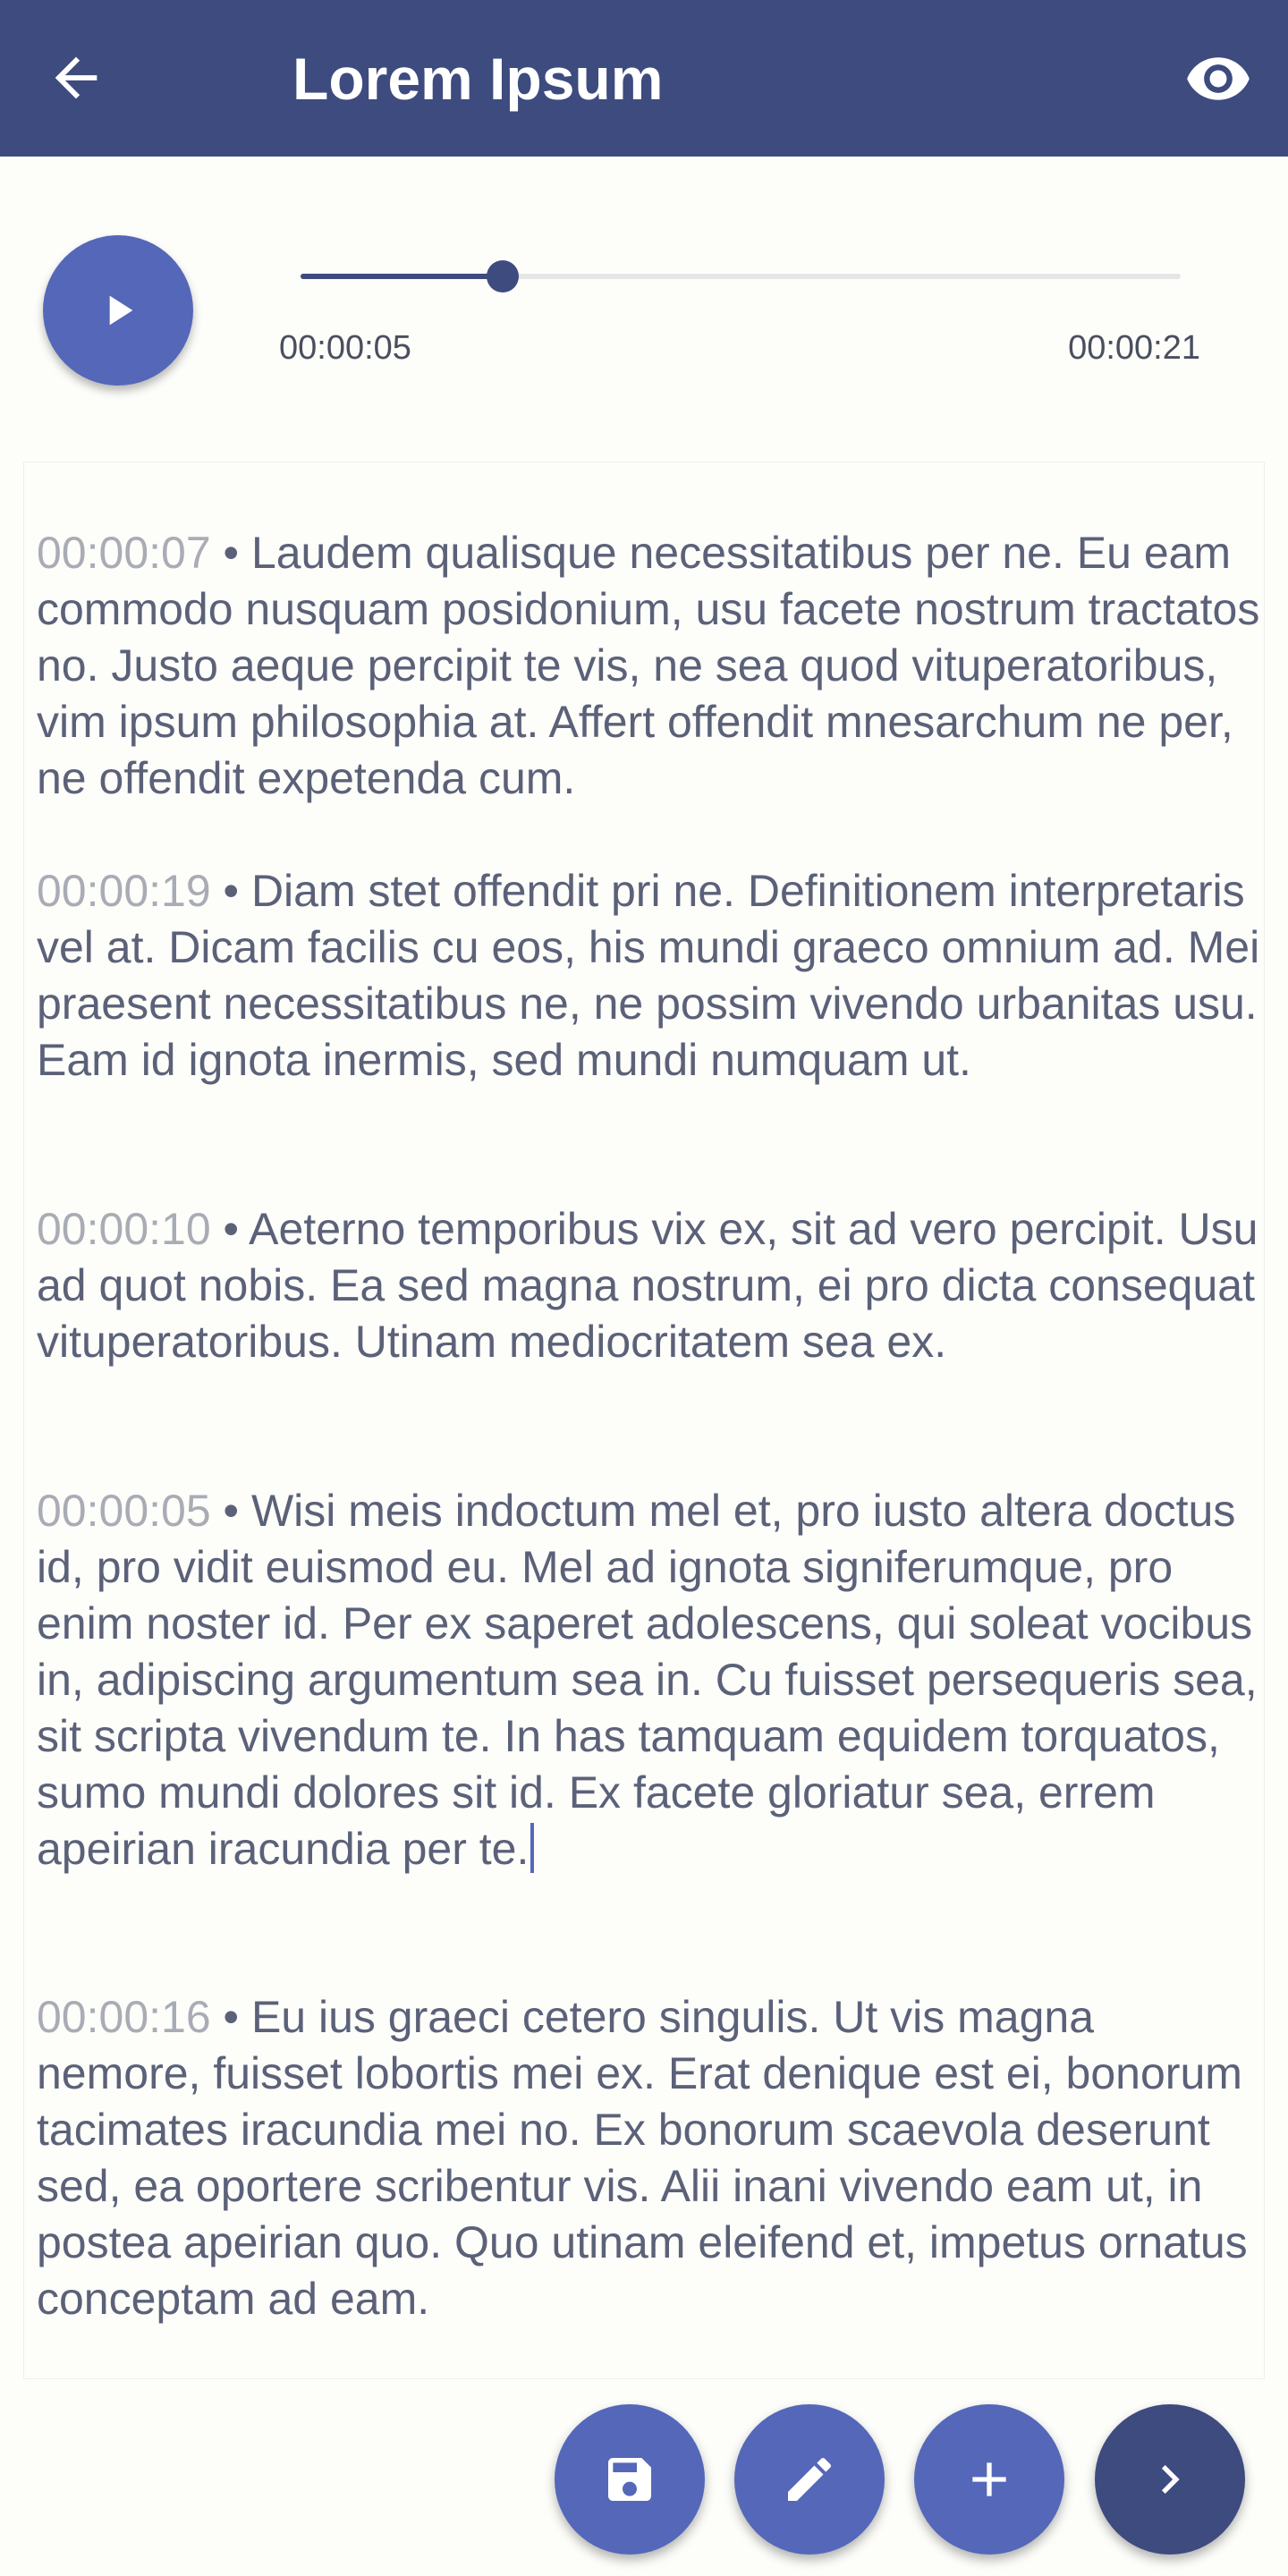 This screenshot has height=2576, width=1288. Describe the element at coordinates (124, 1229) in the screenshot. I see `entry-timestamp: 00:00:10` at that location.